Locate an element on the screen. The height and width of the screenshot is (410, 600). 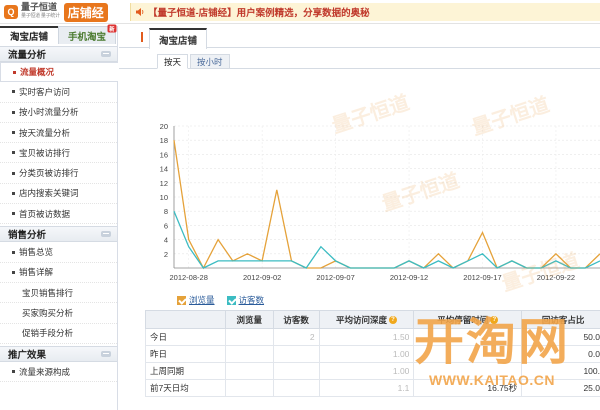
table-row: 昨日 1.00 0.0 is located at coordinates (372, 354).